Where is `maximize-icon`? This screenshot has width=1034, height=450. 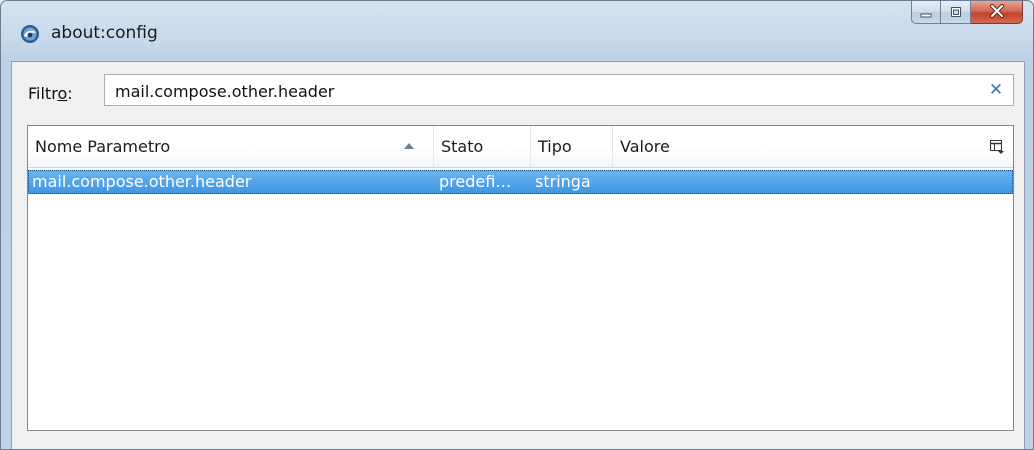
maximize-icon is located at coordinates (956, 12).